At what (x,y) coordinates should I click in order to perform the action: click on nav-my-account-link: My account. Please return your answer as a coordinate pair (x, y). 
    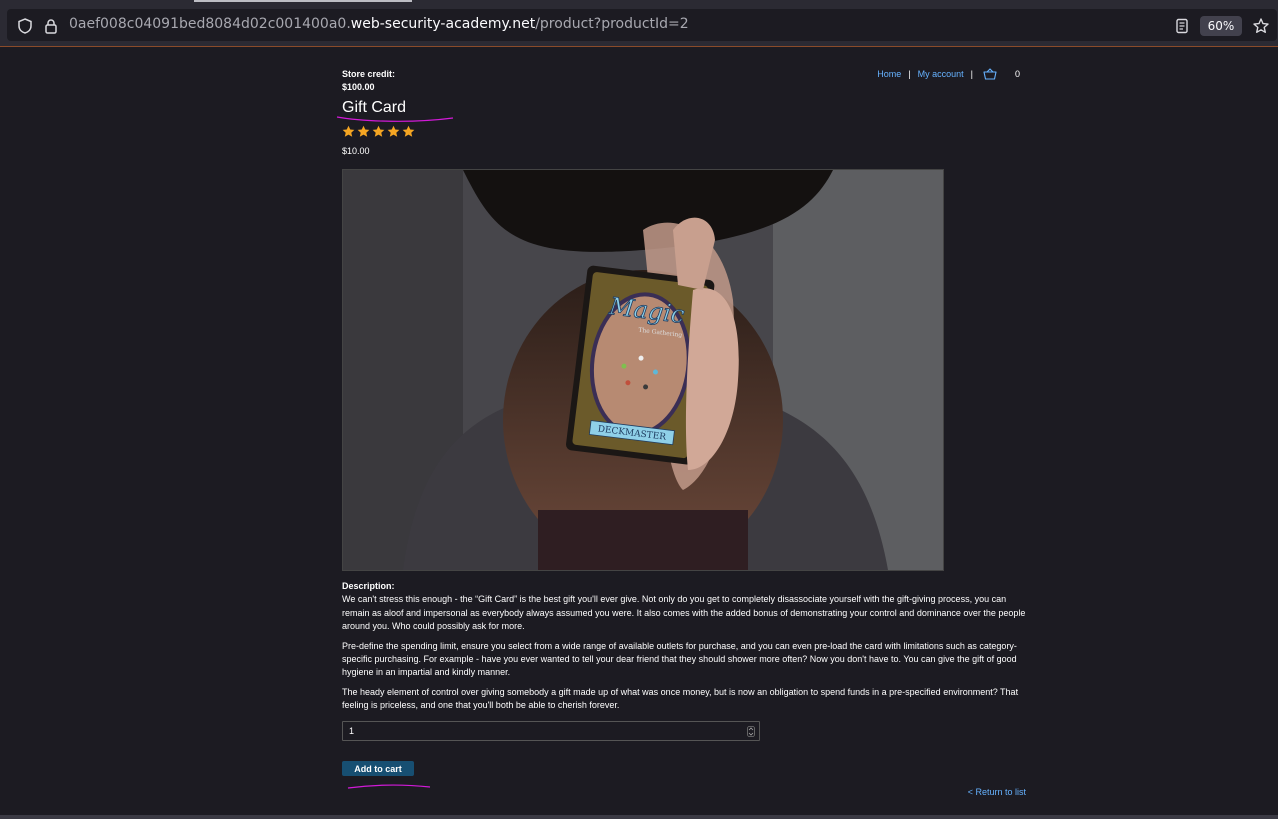
    Looking at the image, I should click on (941, 74).